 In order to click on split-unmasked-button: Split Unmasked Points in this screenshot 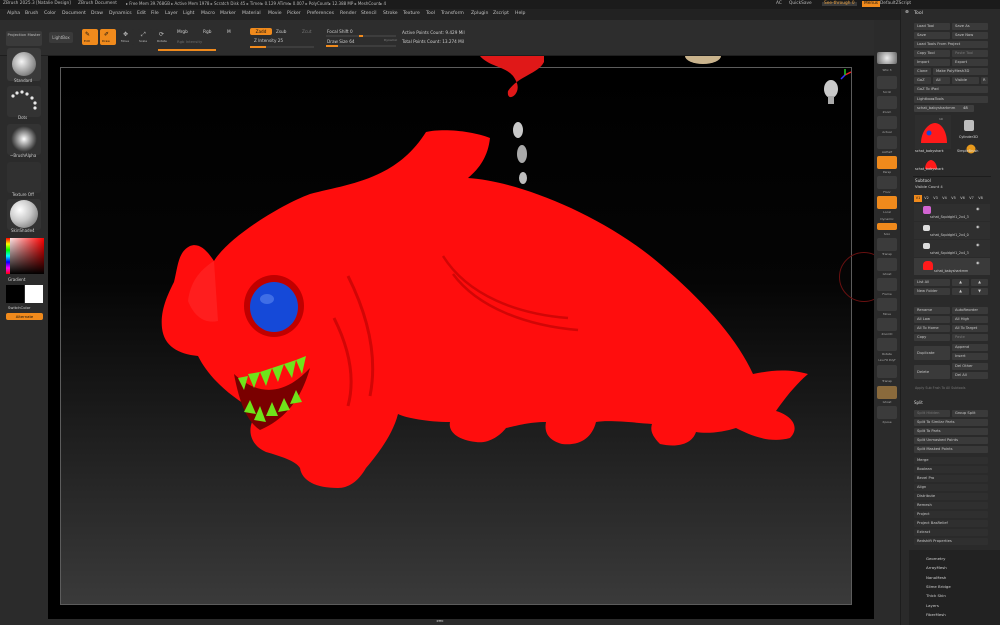, I will do `click(951, 440)`.